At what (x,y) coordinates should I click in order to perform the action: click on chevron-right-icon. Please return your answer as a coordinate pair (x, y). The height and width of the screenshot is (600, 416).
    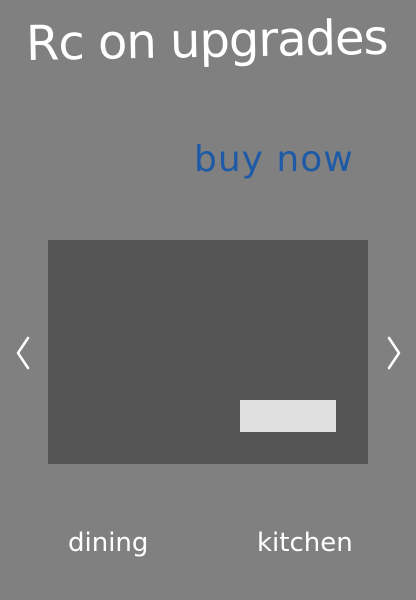
    Looking at the image, I should click on (394, 353).